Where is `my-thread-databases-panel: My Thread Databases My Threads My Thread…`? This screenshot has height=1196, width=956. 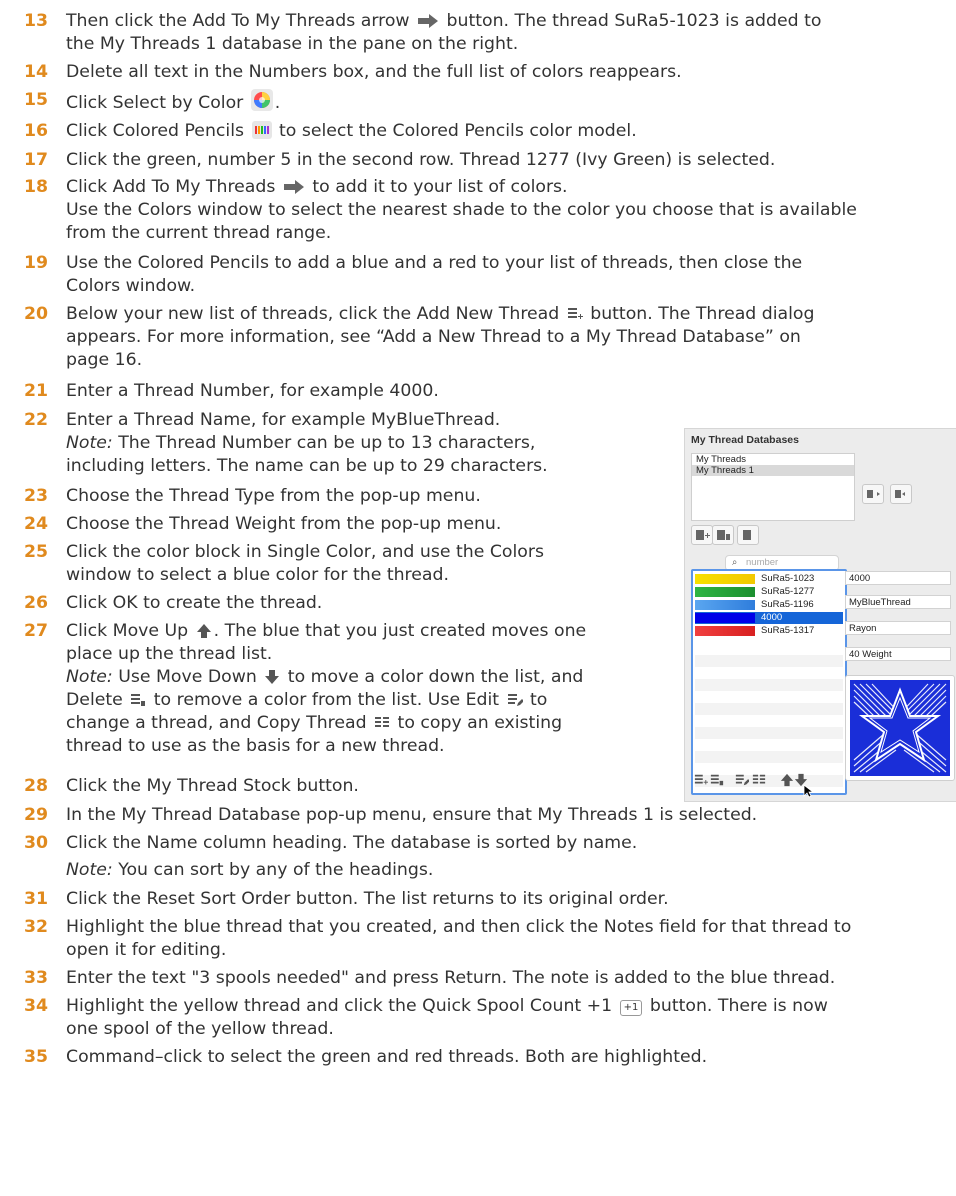
my-thread-databases-panel: My Thread Databases My Threads My Thread… is located at coordinates (820, 615).